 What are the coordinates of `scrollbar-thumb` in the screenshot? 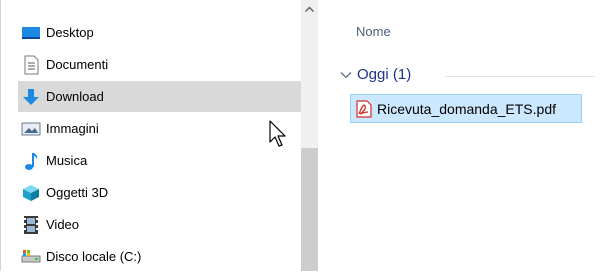 It's located at (309, 209).